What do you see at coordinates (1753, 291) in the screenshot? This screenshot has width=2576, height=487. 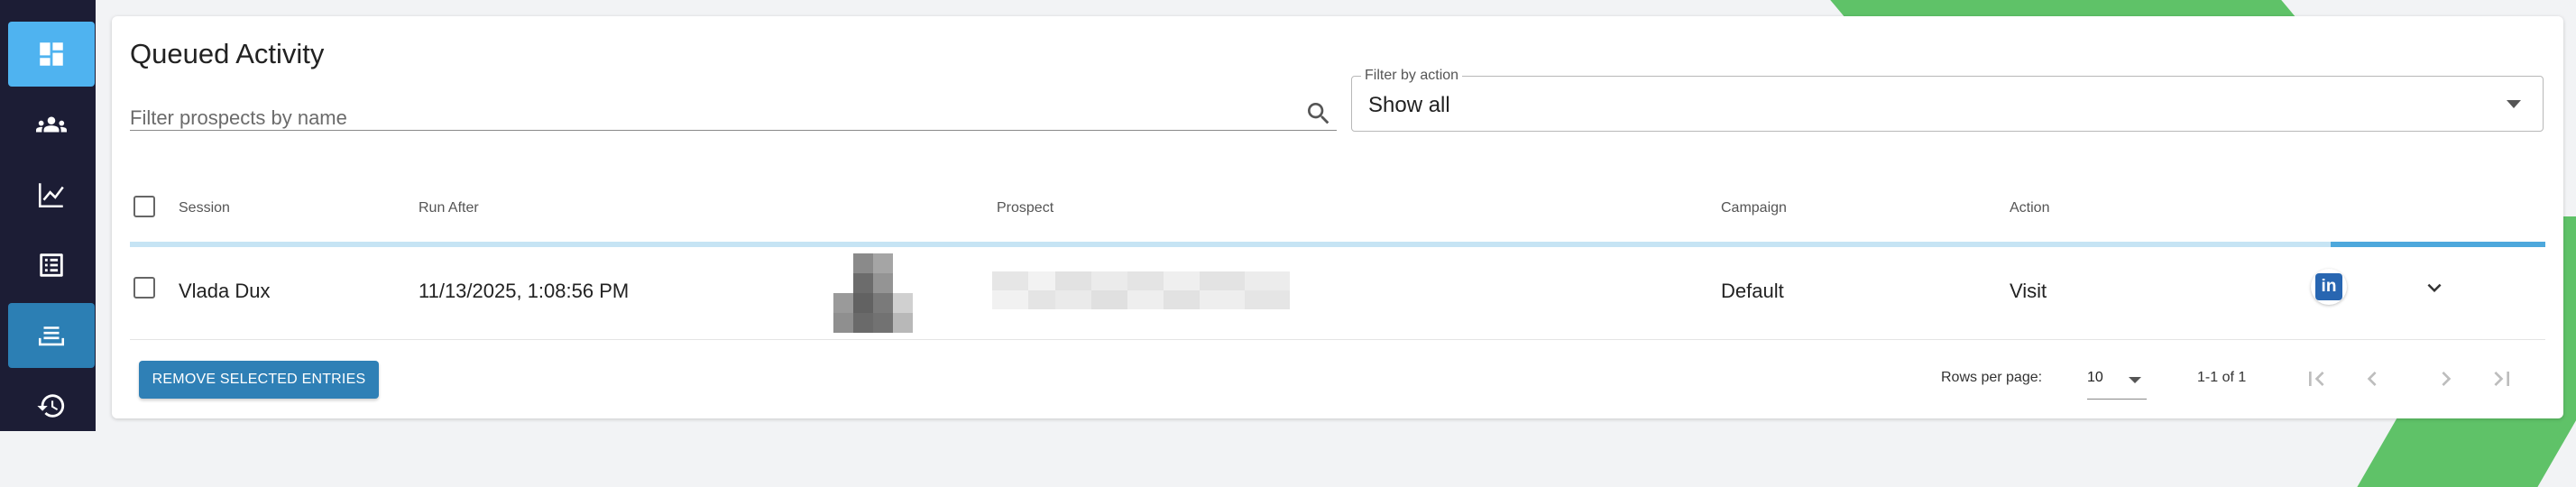 I see `row-campaign: Default` at bounding box center [1753, 291].